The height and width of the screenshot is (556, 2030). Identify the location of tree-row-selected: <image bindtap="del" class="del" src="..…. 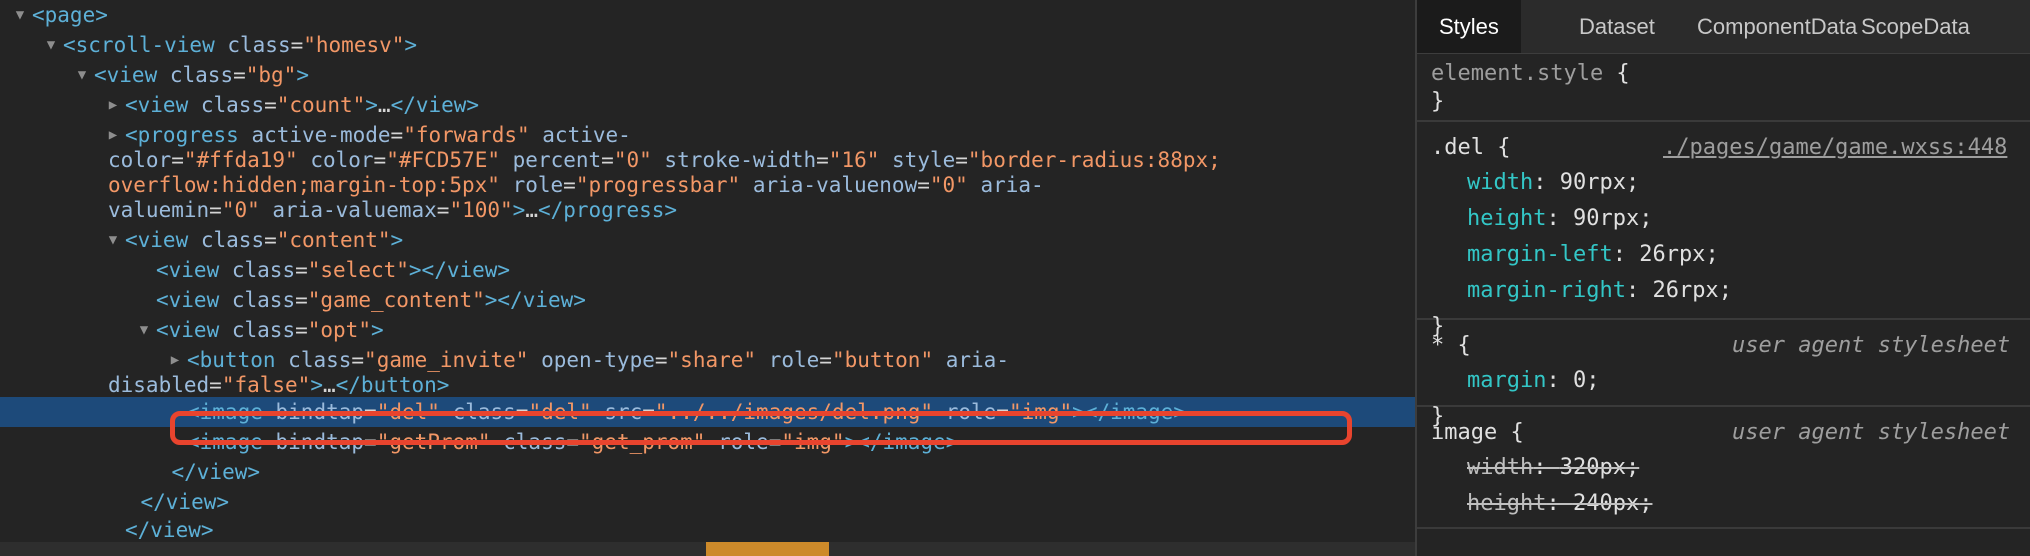
(707, 412).